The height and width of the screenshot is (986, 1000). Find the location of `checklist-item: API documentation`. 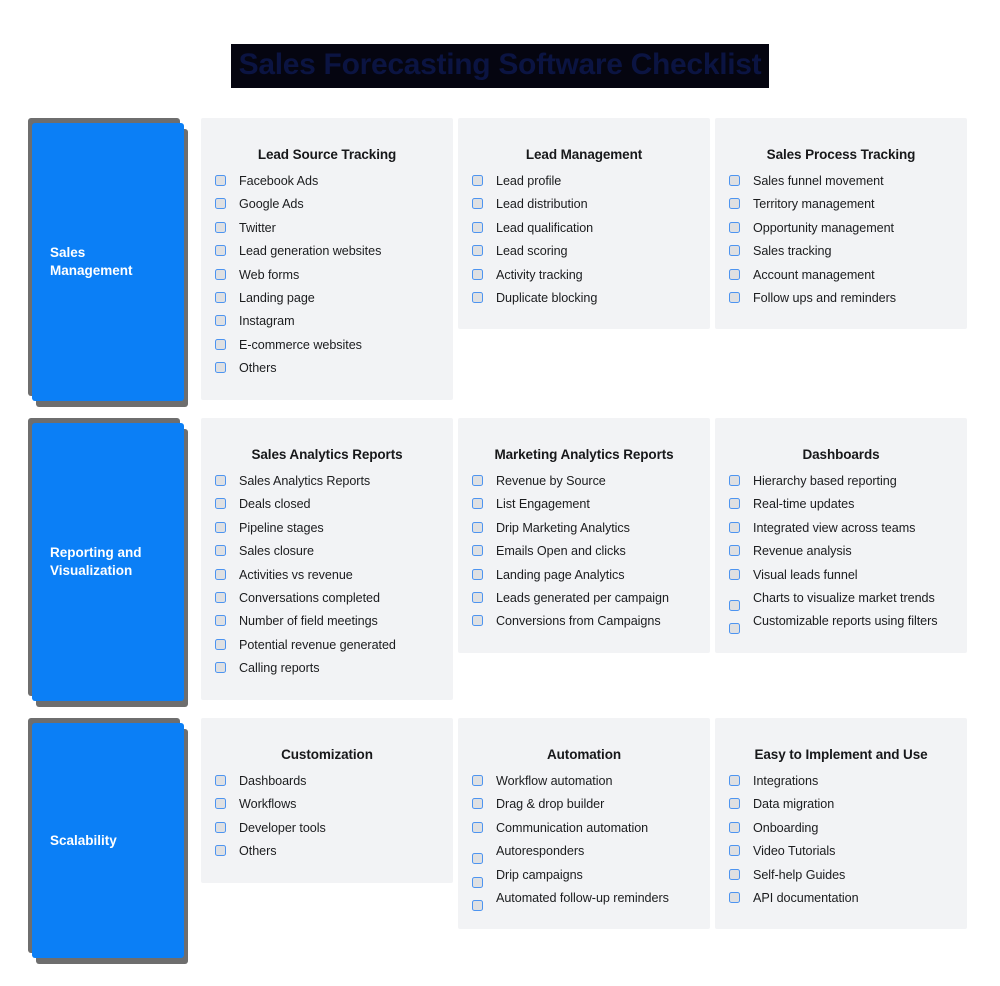

checklist-item: API documentation is located at coordinates (841, 898).